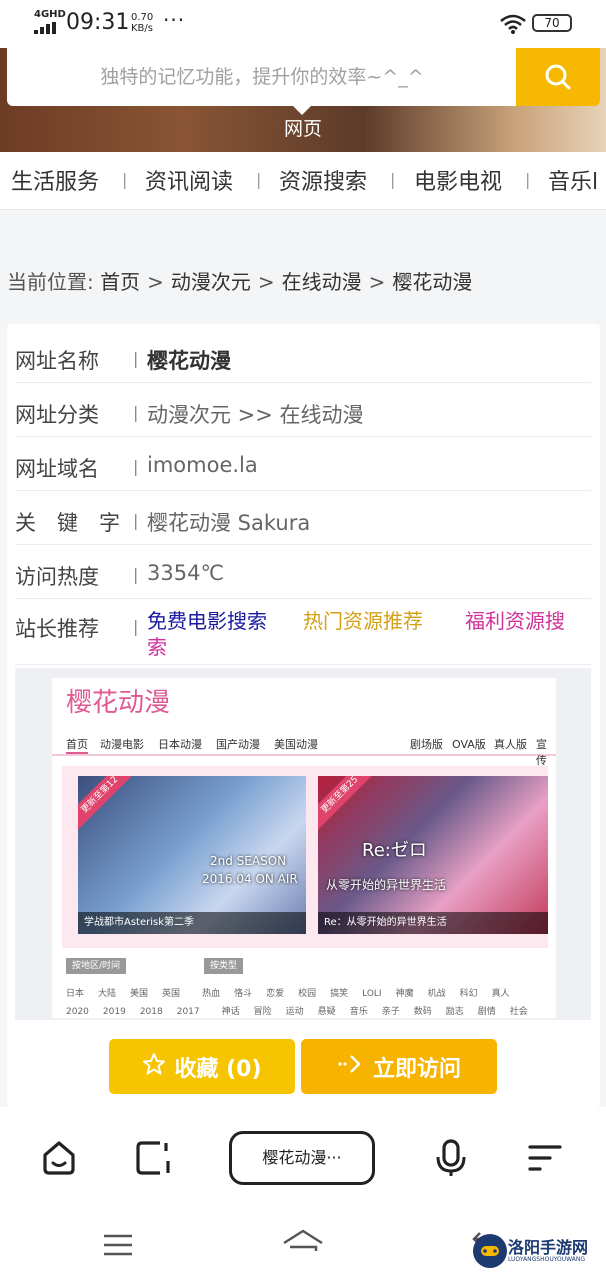 The image size is (606, 1280). I want to click on network-type: 4GHD, so click(50, 14).